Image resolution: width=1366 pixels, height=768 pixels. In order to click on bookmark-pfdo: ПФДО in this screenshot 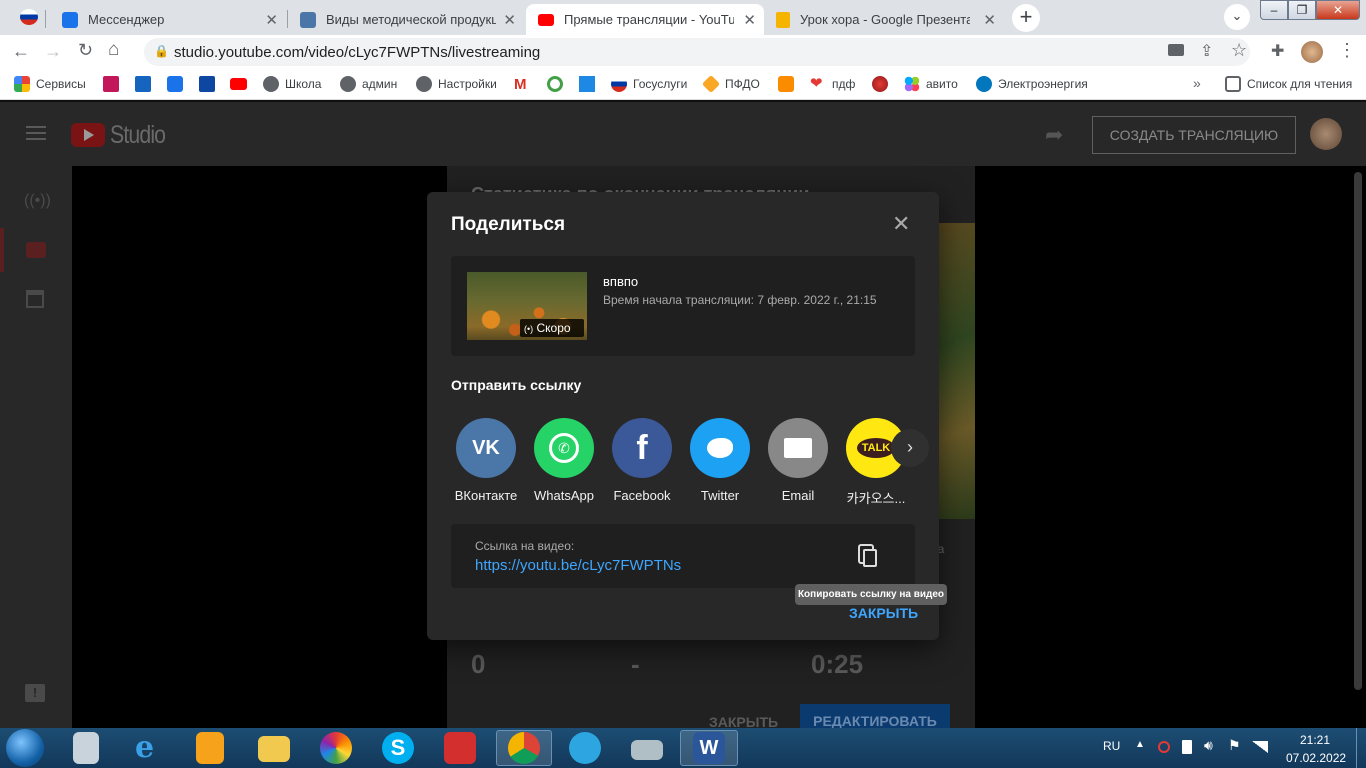, I will do `click(730, 84)`.